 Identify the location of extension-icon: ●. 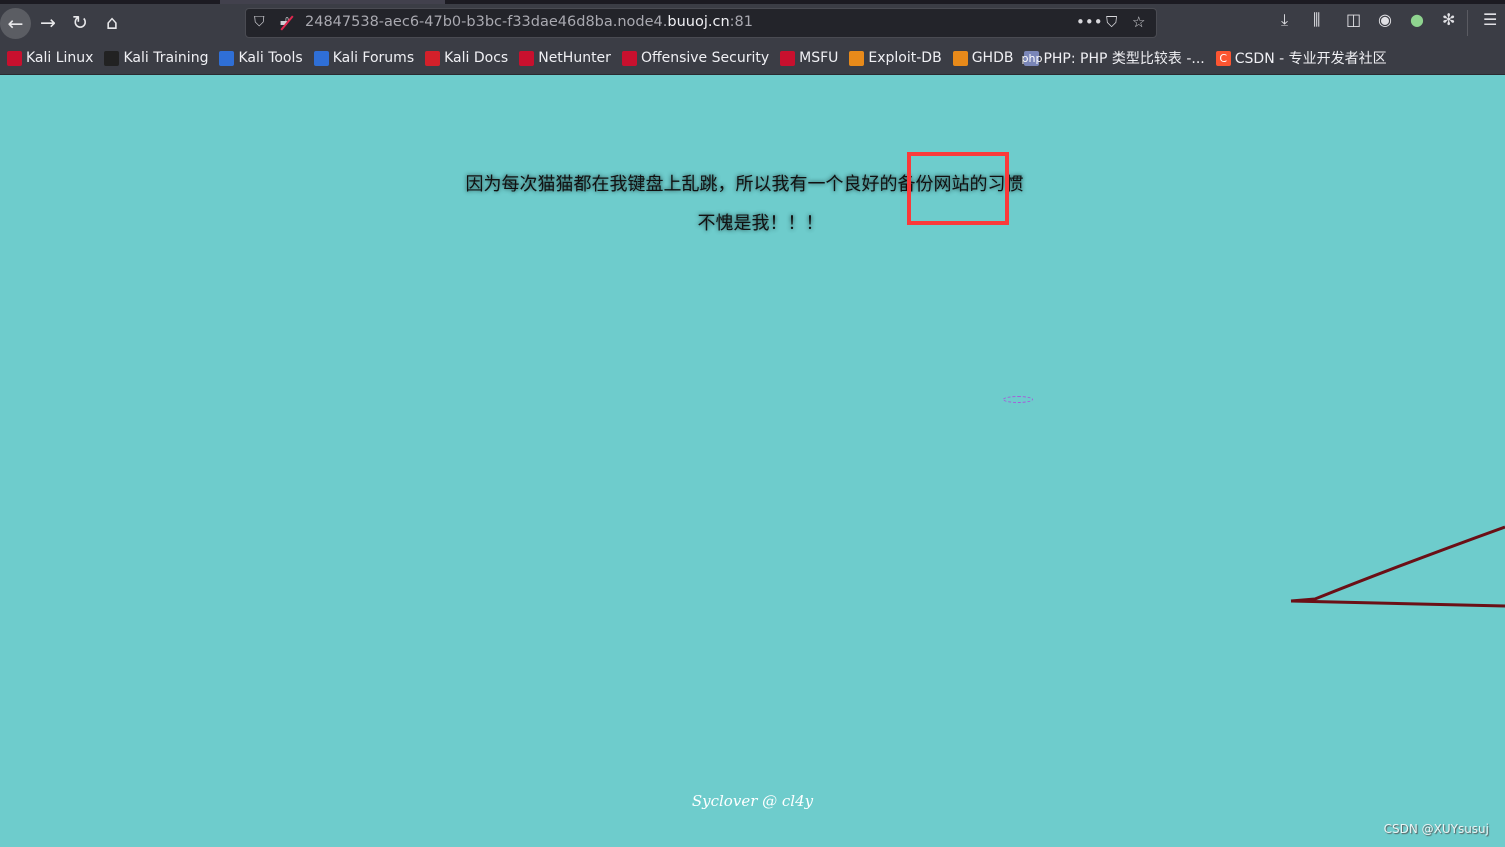
(1417, 19).